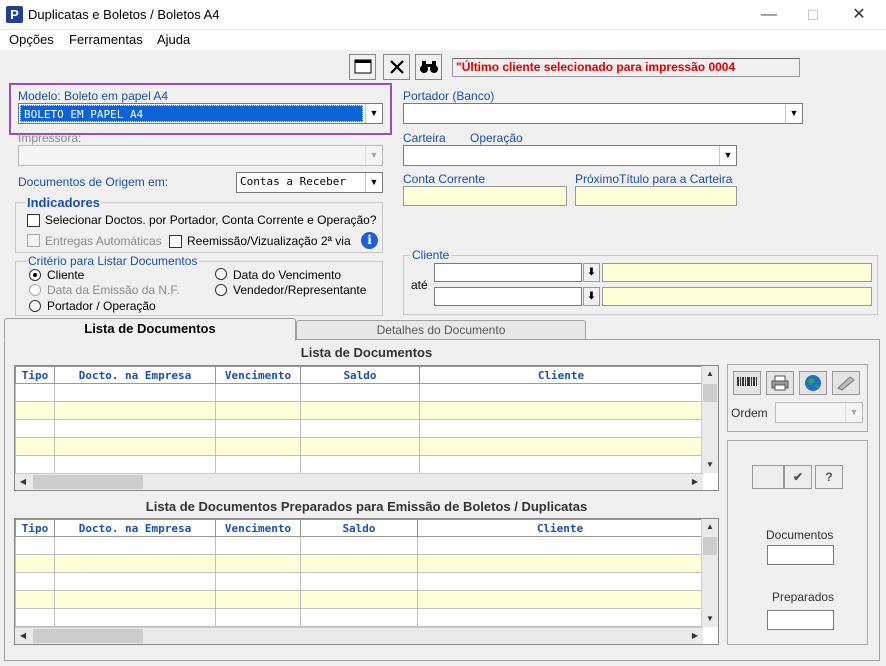 The image size is (886, 666). Describe the element at coordinates (428, 67) in the screenshot. I see `search-button` at that location.